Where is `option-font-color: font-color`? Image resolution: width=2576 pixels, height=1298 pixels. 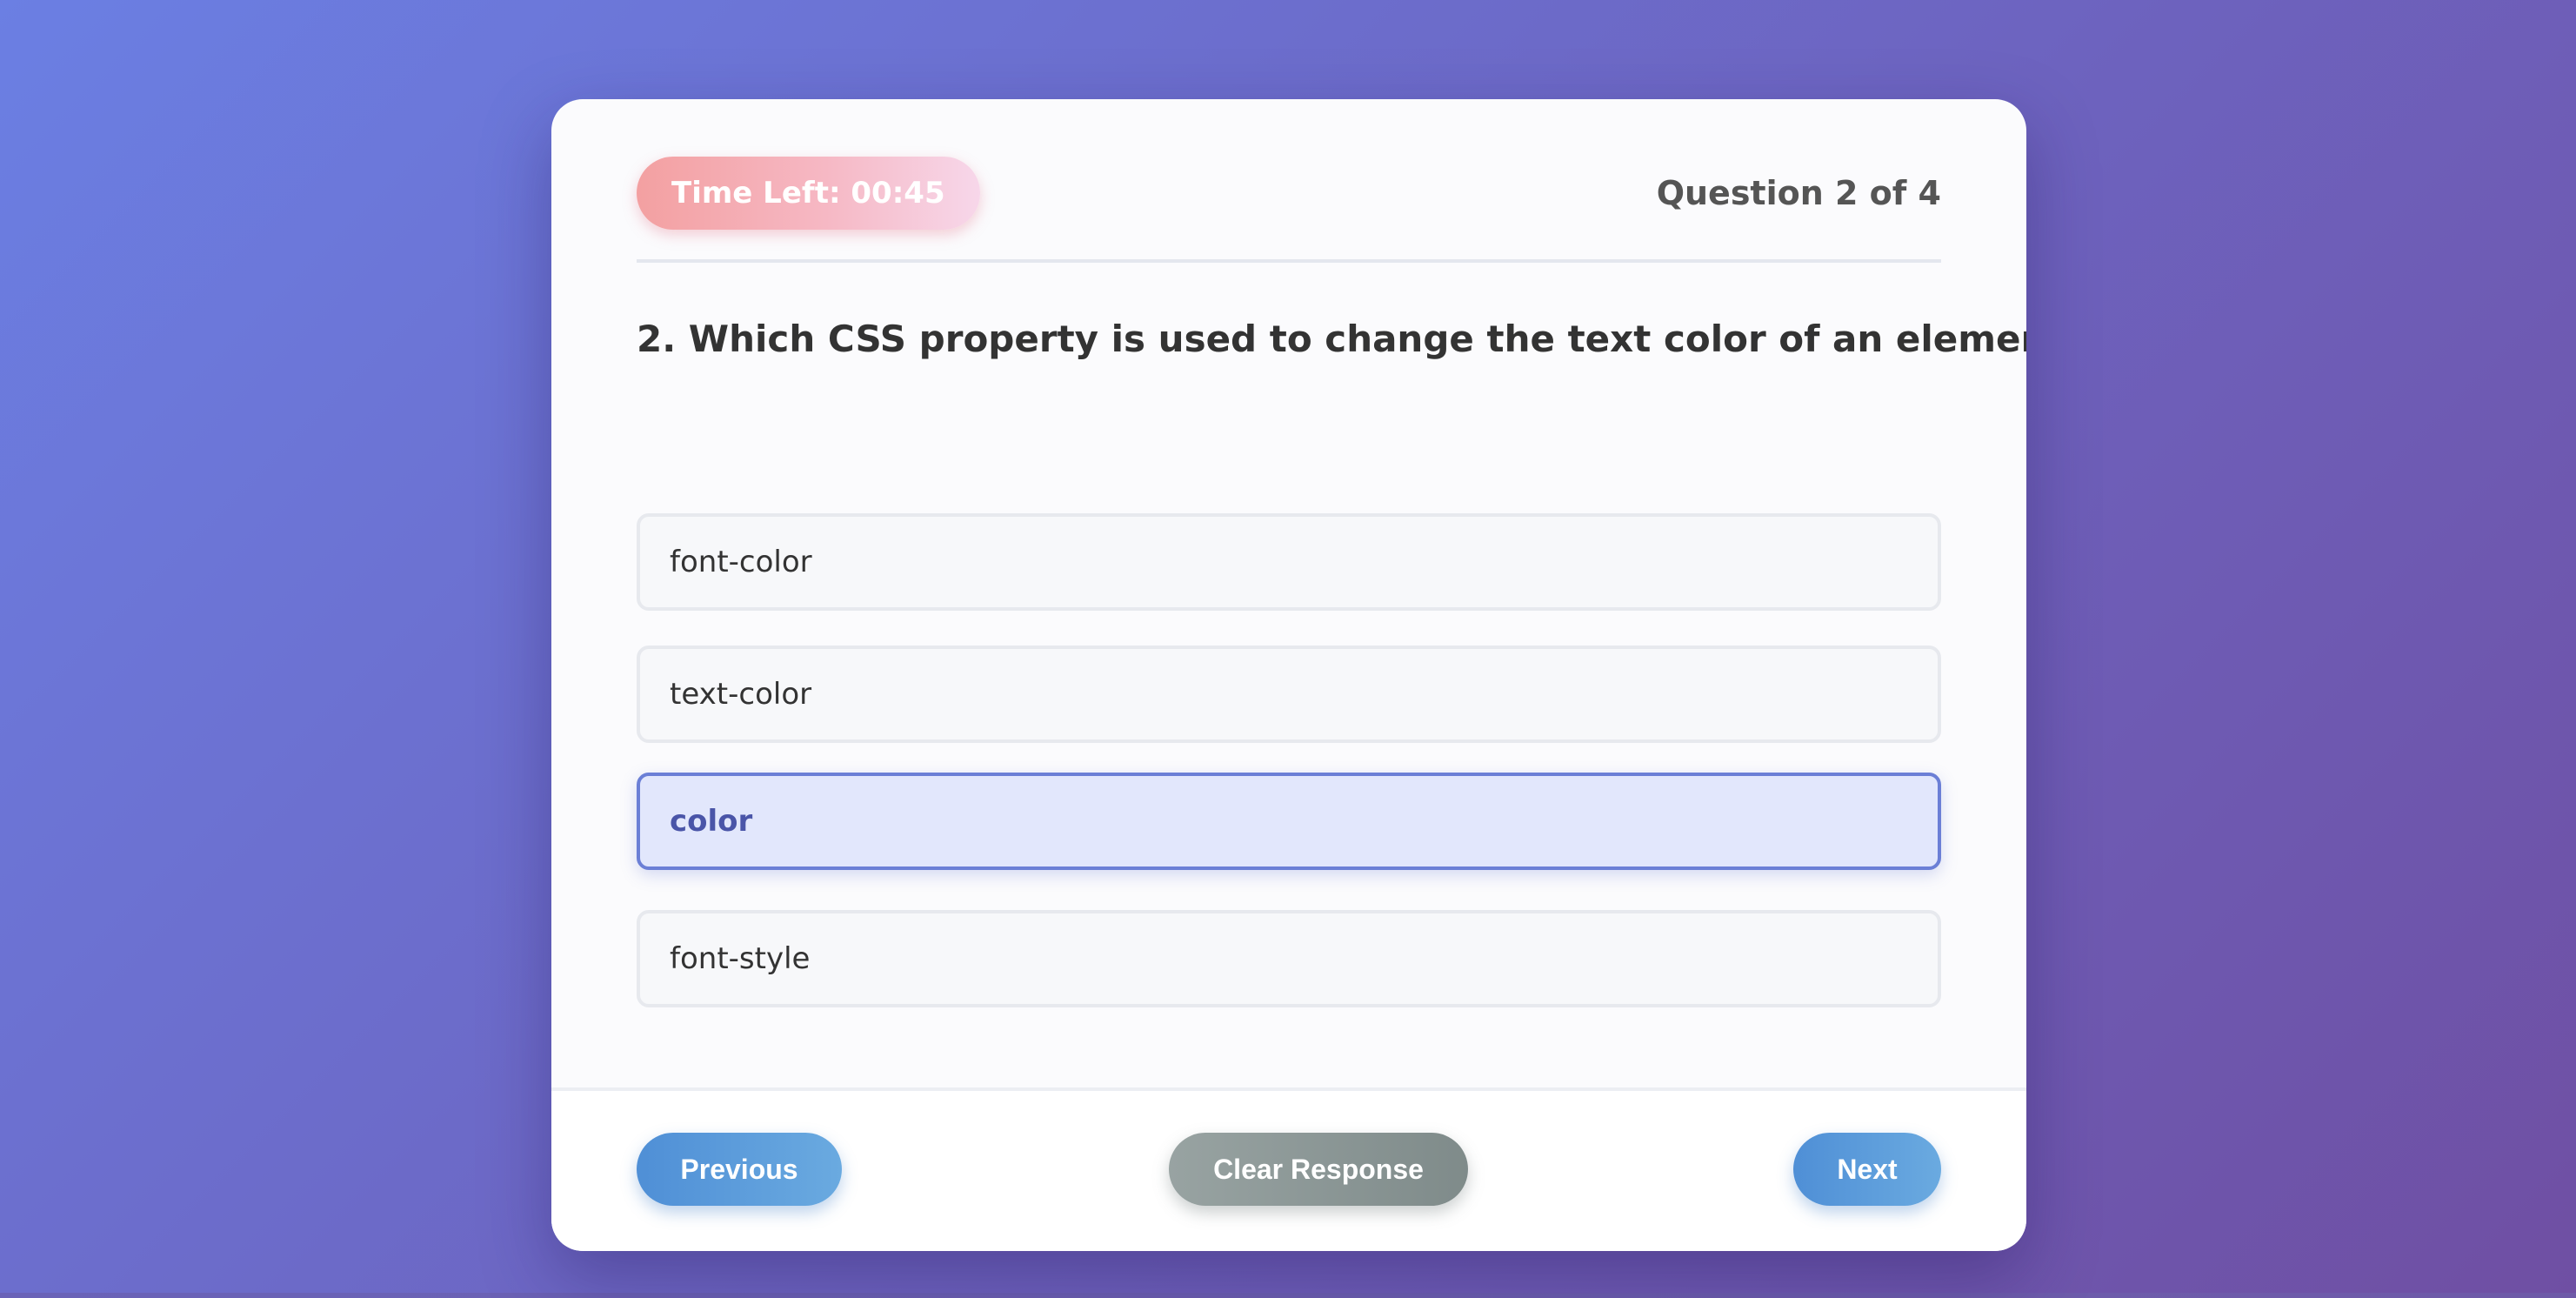
option-font-color: font-color is located at coordinates (1289, 562).